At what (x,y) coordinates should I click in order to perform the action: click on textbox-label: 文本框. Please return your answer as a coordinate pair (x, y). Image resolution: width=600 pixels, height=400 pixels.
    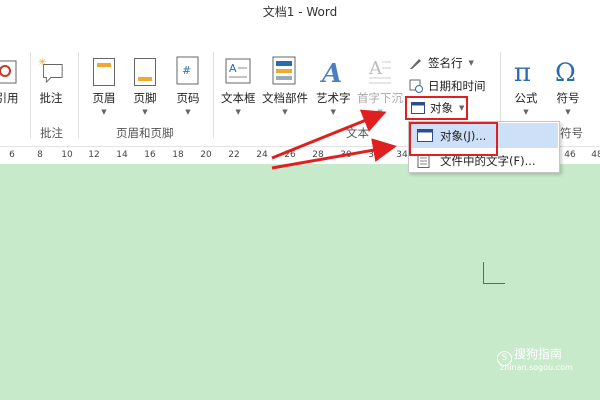
    Looking at the image, I should click on (238, 98).